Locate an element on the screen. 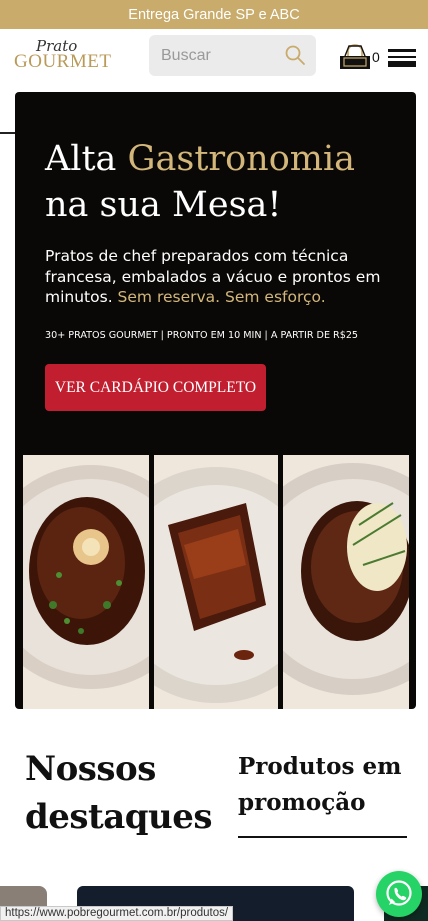 The image size is (428, 921). cart-count: 0 is located at coordinates (376, 57).